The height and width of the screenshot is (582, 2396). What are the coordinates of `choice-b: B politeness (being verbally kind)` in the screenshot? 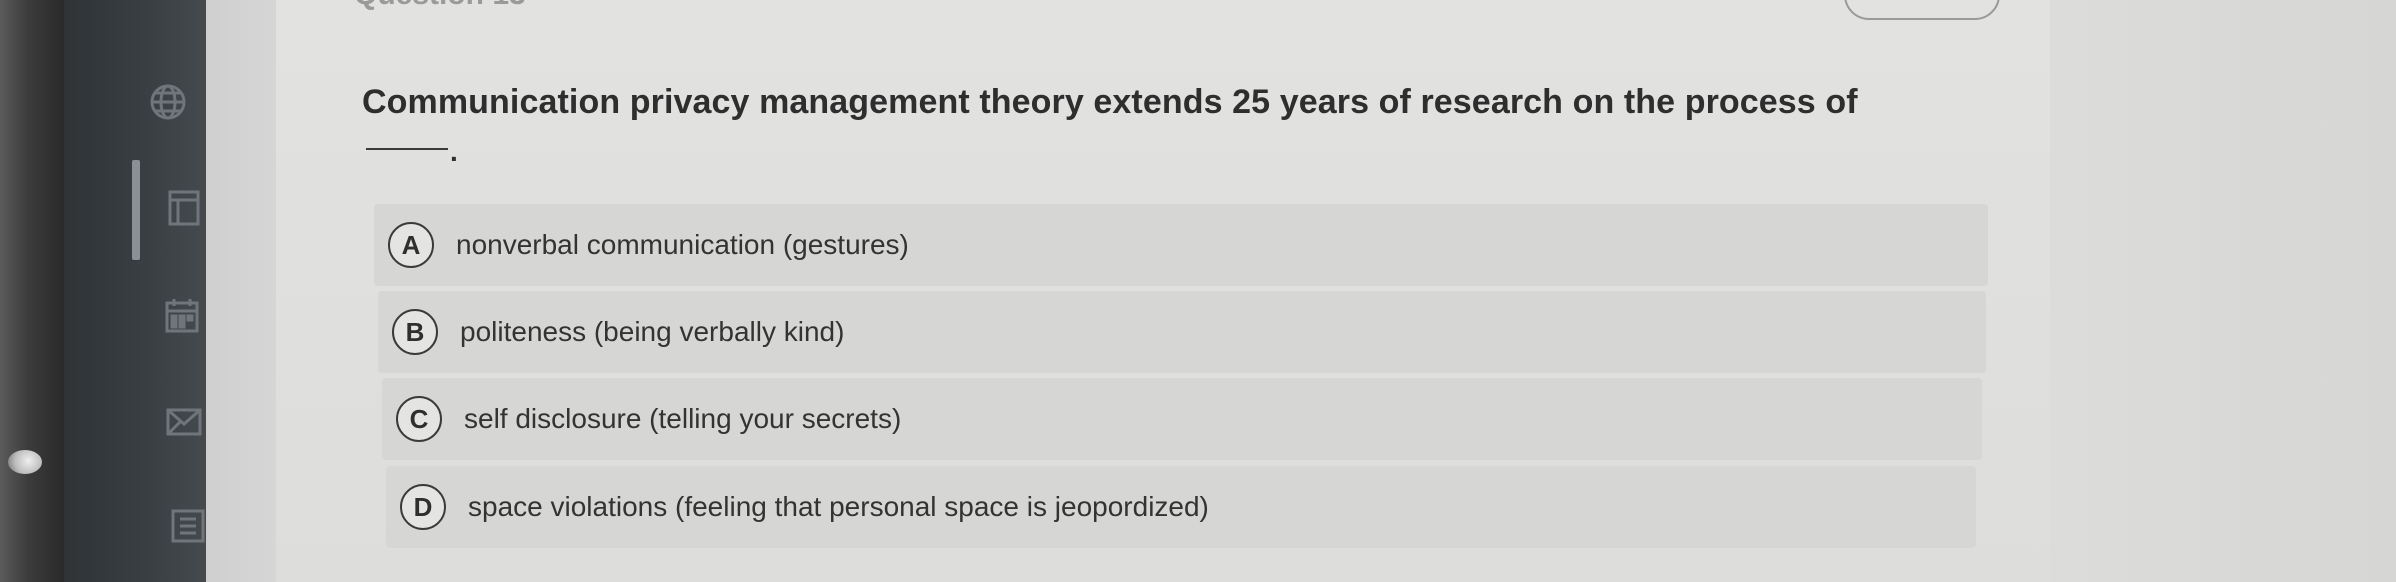 It's located at (1182, 332).